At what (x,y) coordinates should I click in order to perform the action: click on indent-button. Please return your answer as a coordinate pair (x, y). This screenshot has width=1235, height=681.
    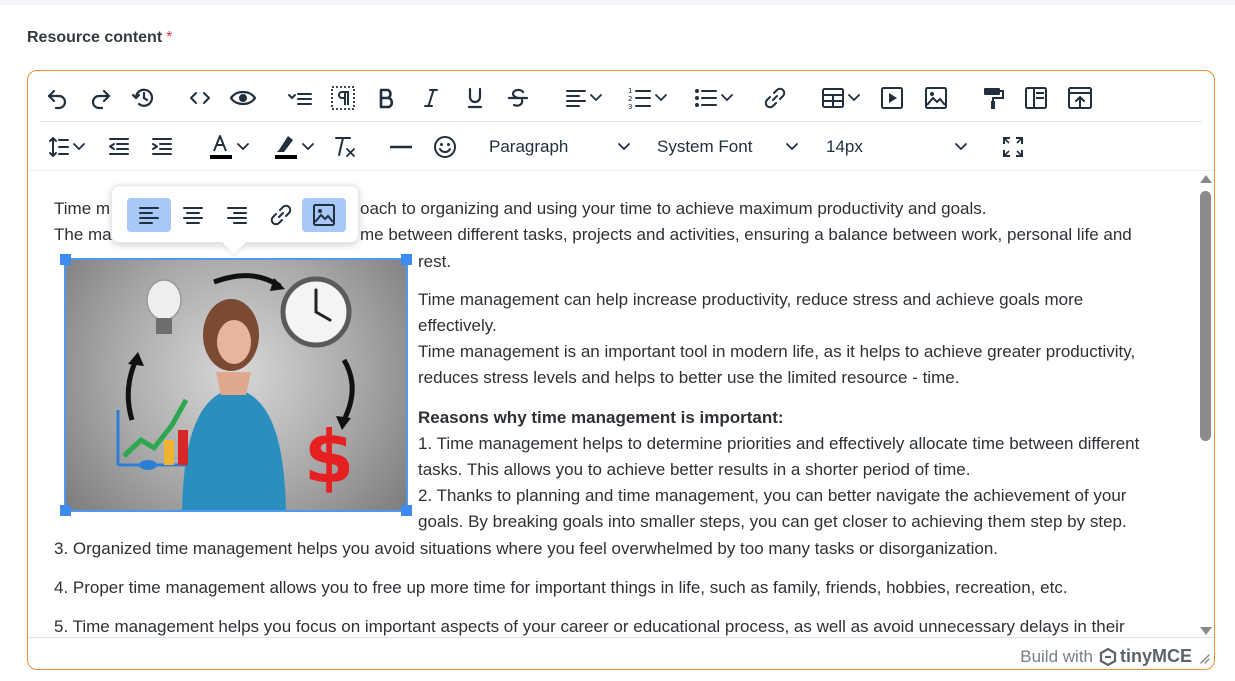
    Looking at the image, I should click on (162, 147).